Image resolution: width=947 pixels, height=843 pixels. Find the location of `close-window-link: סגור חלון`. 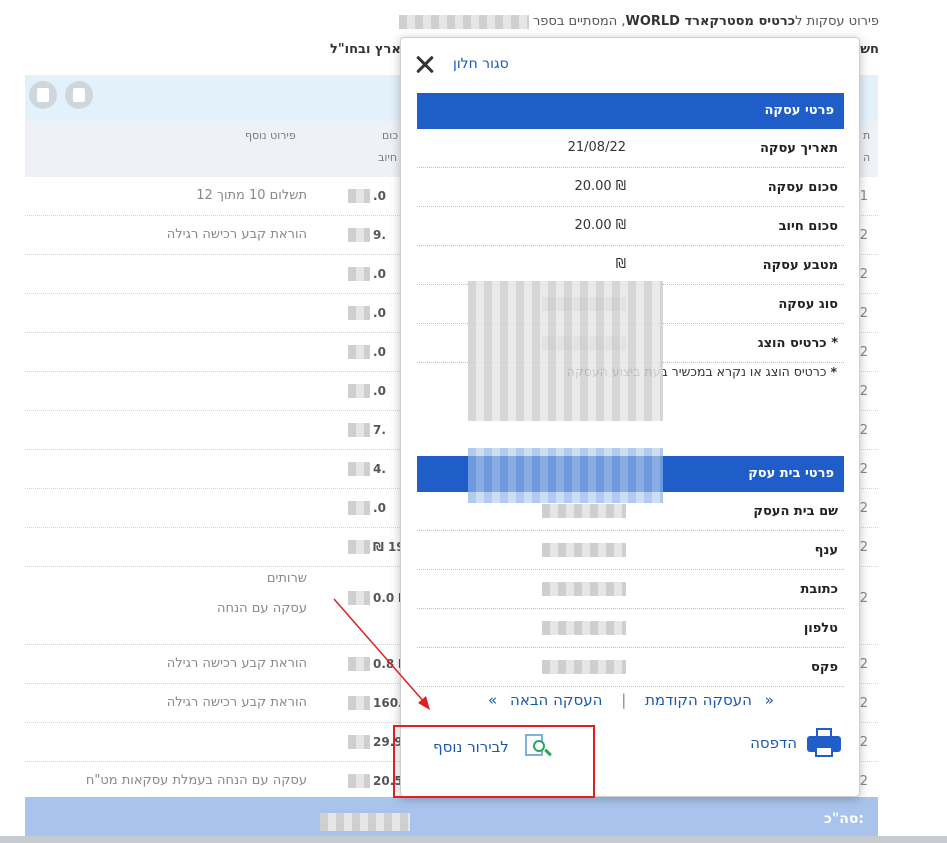

close-window-link: סגור חלון is located at coordinates (481, 64).